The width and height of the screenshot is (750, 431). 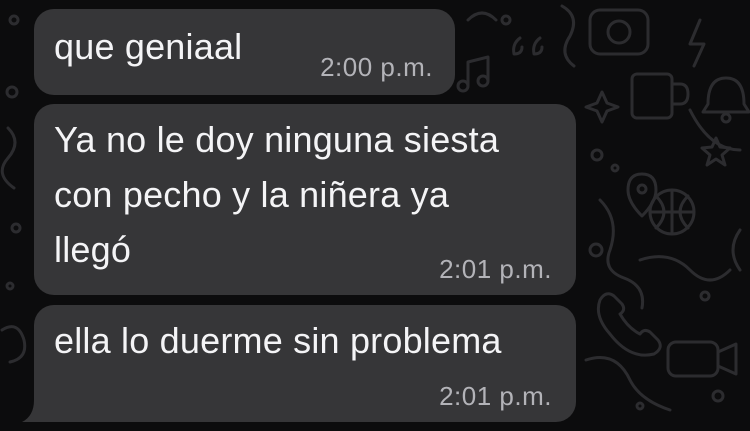 I want to click on location-pin-icon, so click(x=642, y=195).